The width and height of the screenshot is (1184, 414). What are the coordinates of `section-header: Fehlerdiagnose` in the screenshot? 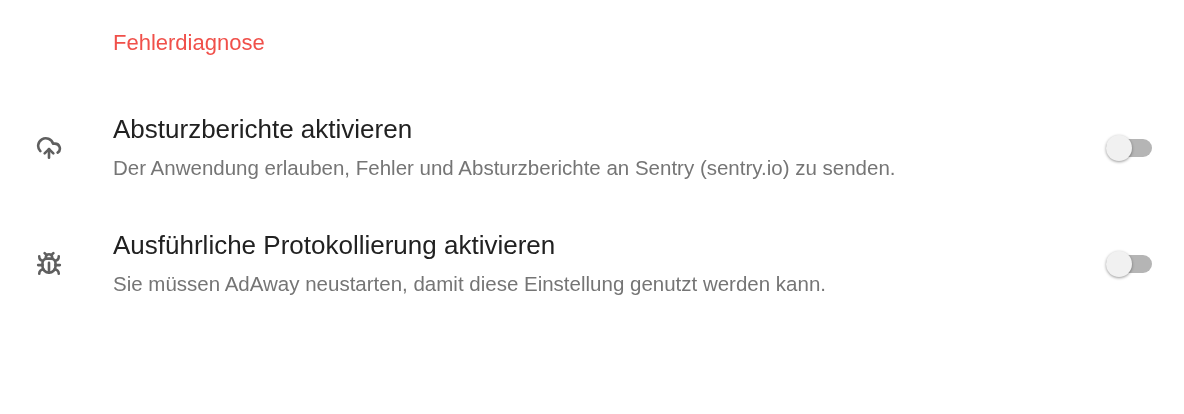 It's located at (189, 43).